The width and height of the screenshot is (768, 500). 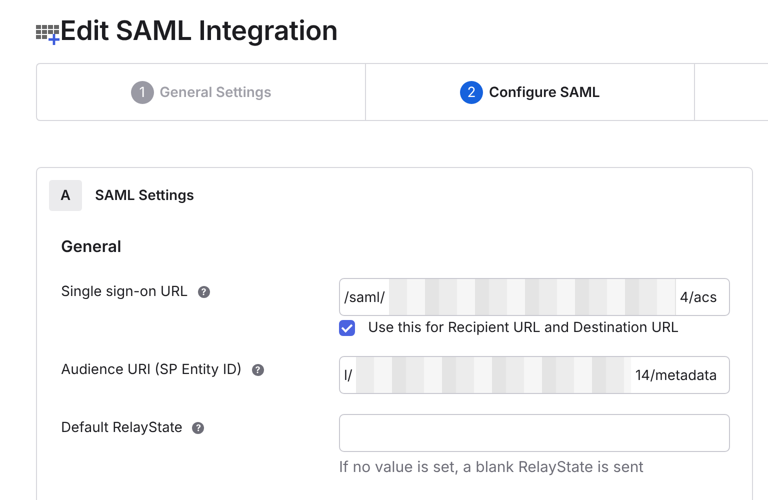 I want to click on section-badge: A, so click(x=65, y=195).